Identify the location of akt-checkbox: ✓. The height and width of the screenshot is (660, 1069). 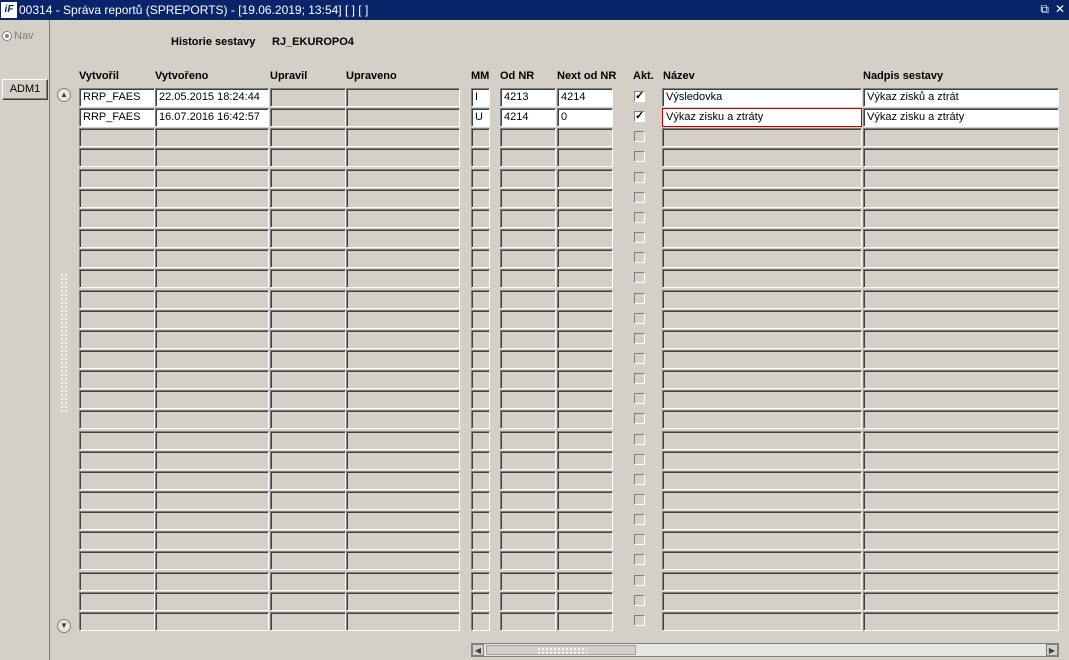
(639, 117).